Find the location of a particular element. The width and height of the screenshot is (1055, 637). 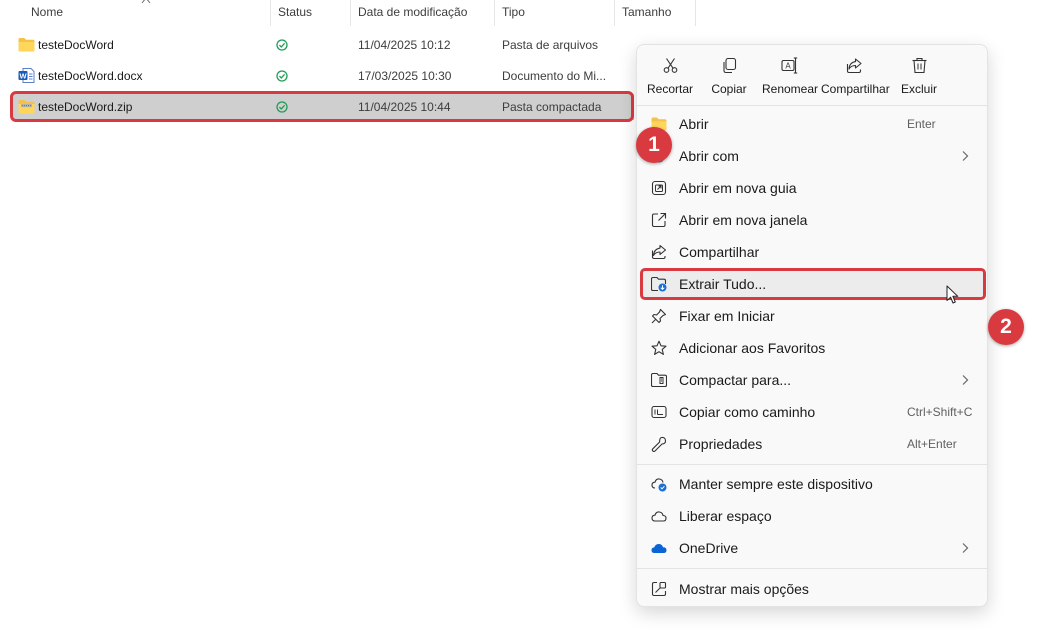

menu-item-label: Manter sempre este dispositivo is located at coordinates (776, 484).